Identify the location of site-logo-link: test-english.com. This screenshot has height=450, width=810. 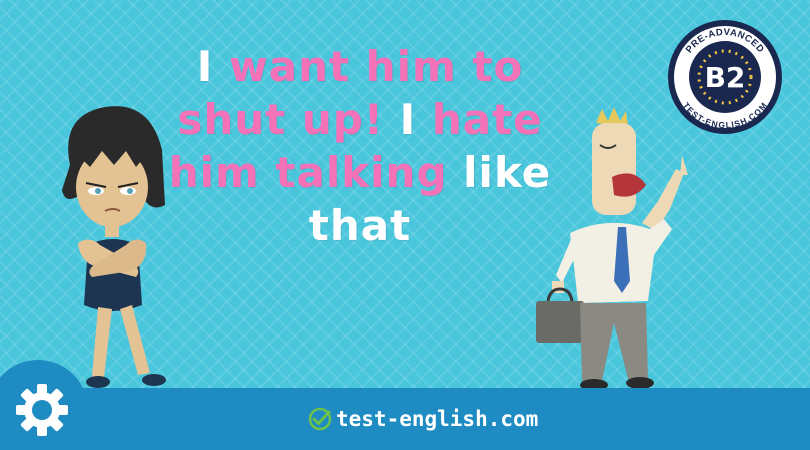
(423, 419).